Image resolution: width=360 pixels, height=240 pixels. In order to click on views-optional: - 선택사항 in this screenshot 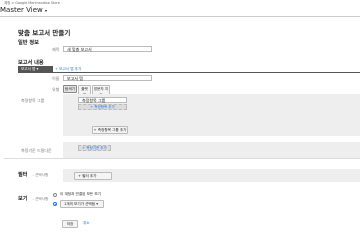, I will do `click(40, 199)`.